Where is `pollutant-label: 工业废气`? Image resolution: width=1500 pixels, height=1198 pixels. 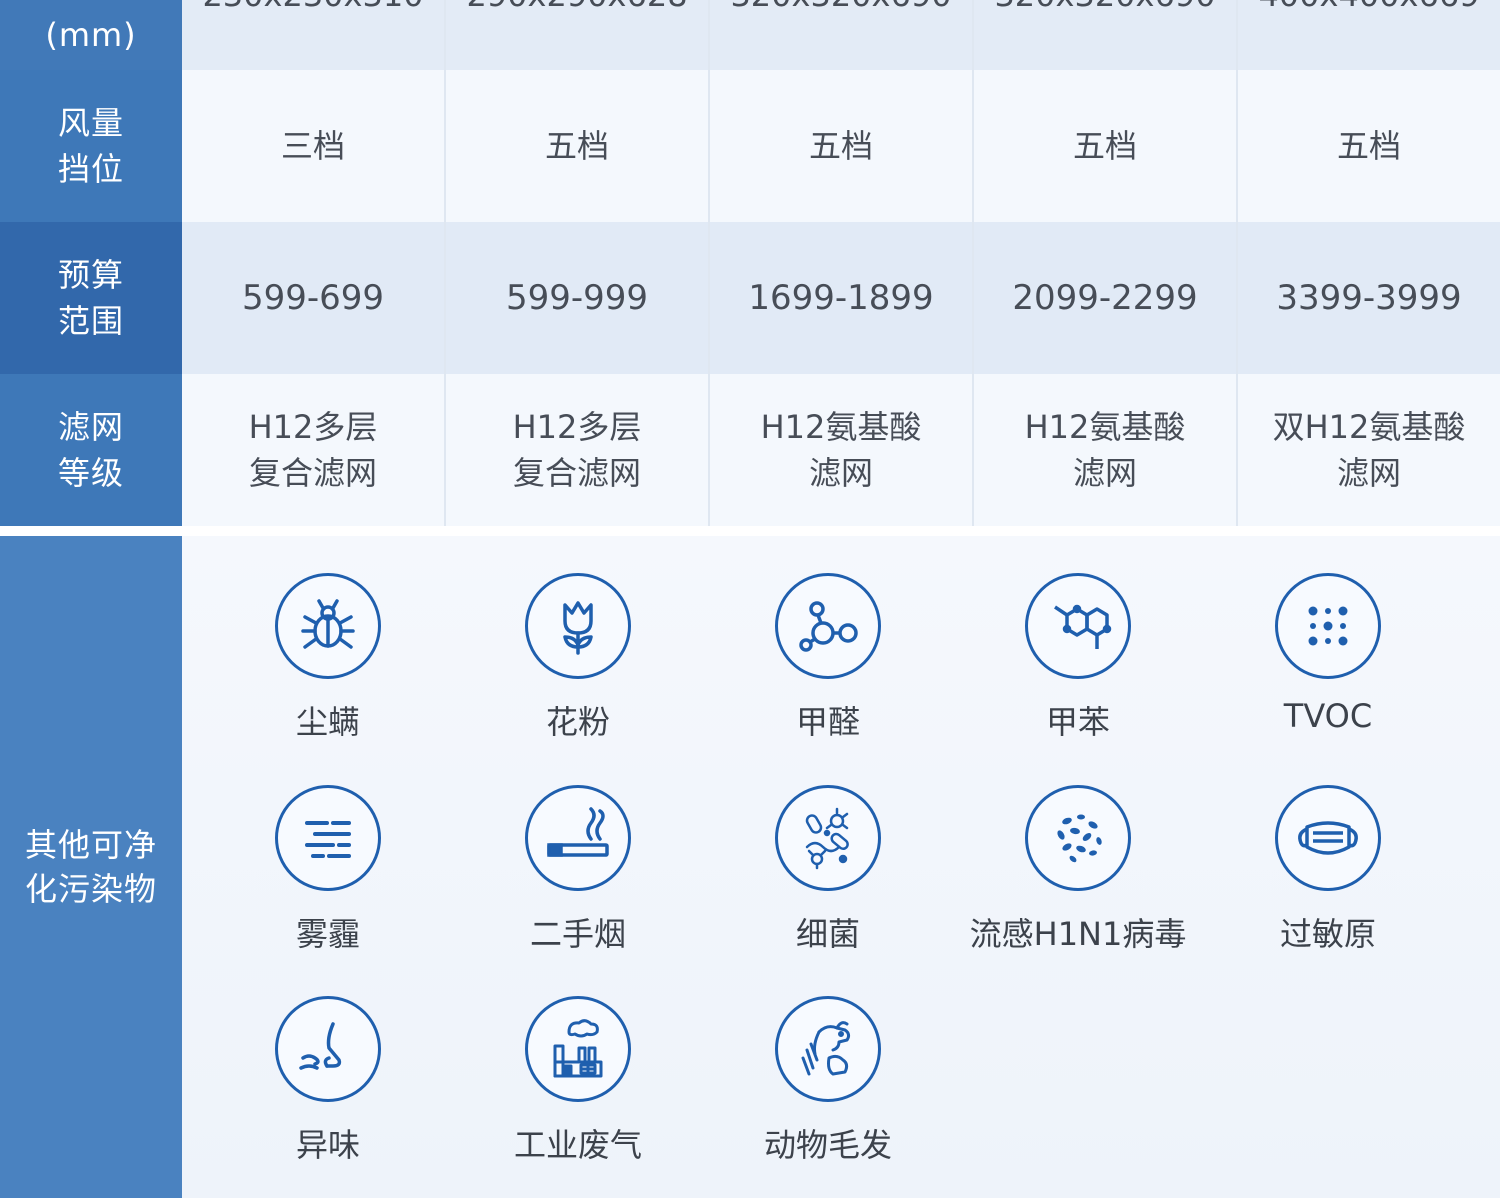
pollutant-label: 工业废气 is located at coordinates (577, 1145).